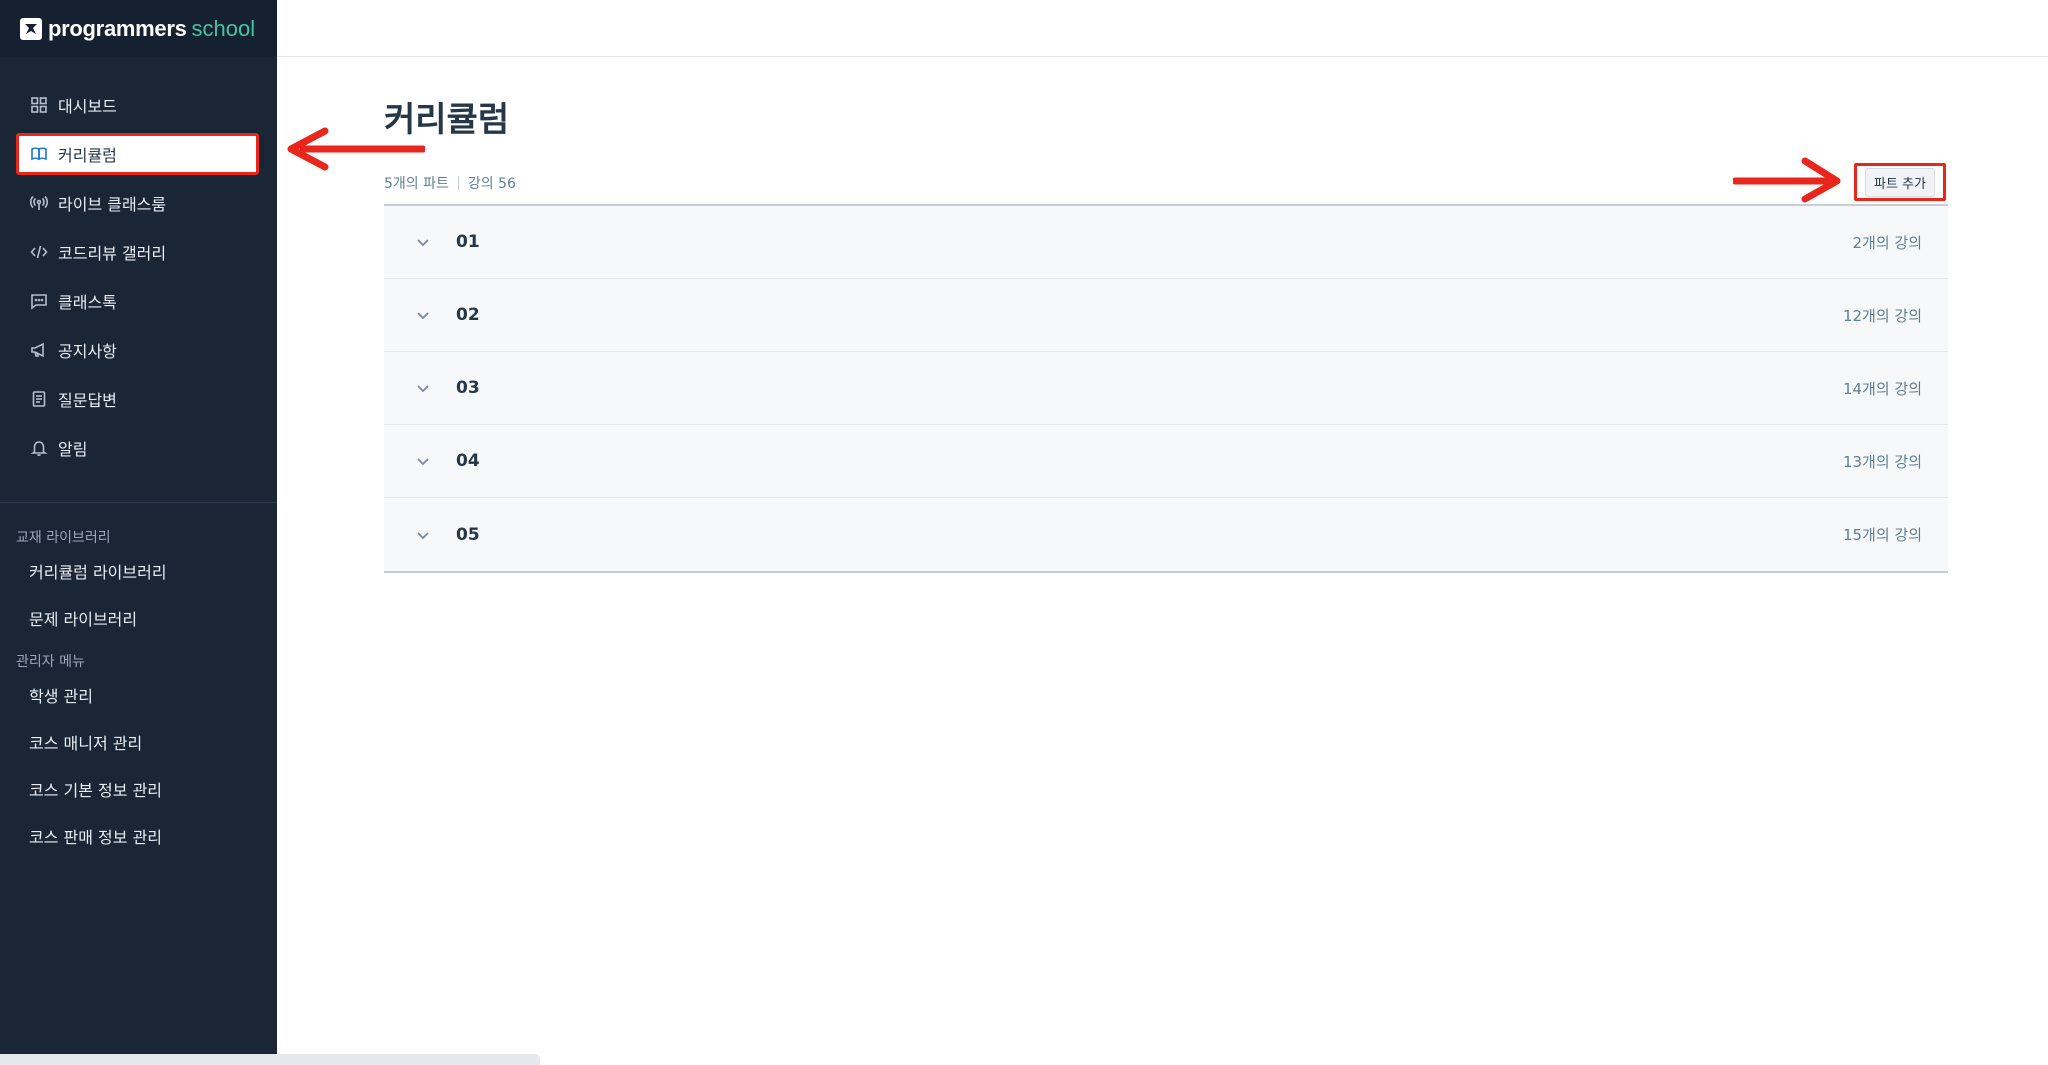 The height and width of the screenshot is (1065, 2048). What do you see at coordinates (356, 149) in the screenshot?
I see `annotation-arrow-left` at bounding box center [356, 149].